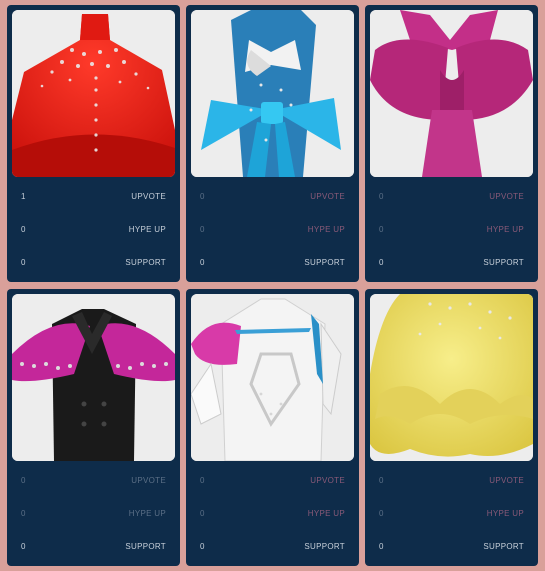  I want to click on garment-image-red-cape, so click(93, 93).